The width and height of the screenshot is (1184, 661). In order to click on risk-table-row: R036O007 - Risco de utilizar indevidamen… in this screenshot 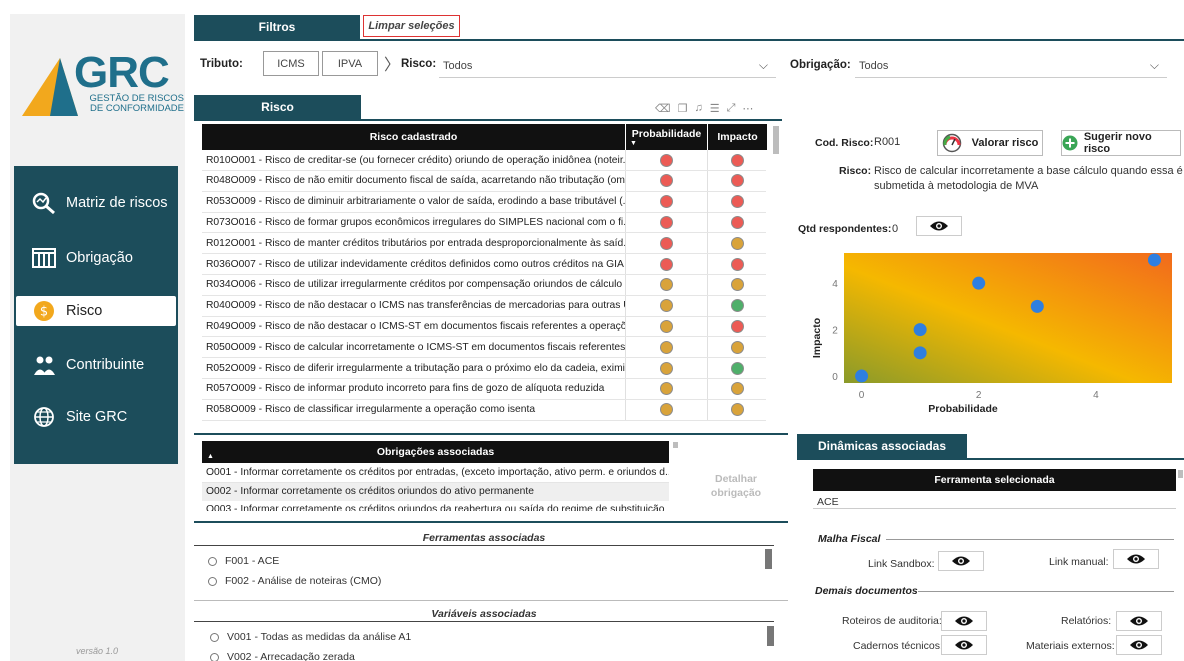, I will do `click(484, 264)`.